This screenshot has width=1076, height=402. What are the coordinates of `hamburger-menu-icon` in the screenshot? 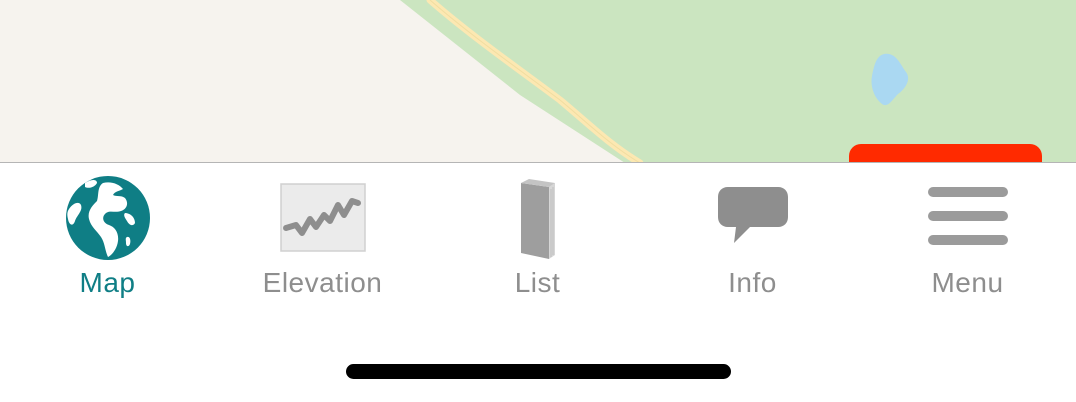 It's located at (968, 218).